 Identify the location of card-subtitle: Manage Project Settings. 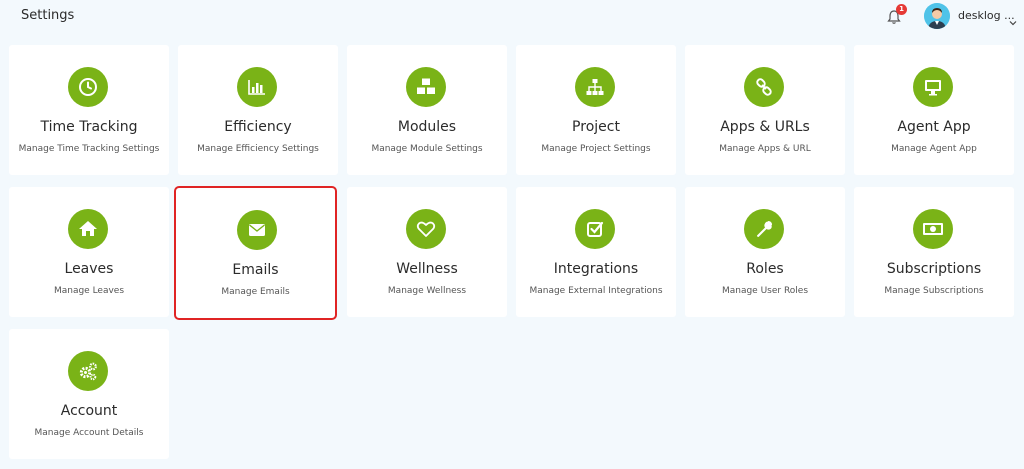
(596, 149).